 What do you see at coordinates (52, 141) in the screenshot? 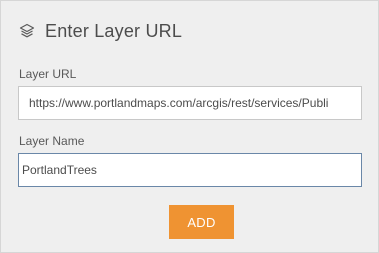
I see `layer-name-label: Layer Name` at bounding box center [52, 141].